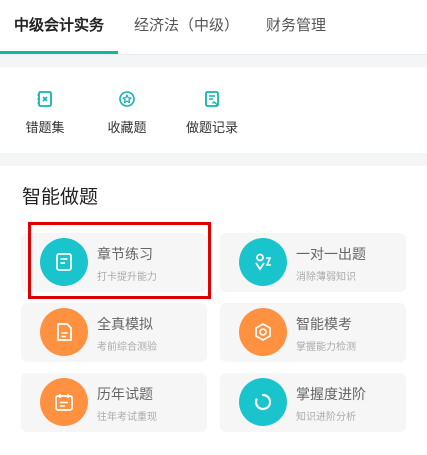 This screenshot has height=455, width=427. Describe the element at coordinates (44, 99) in the screenshot. I see `wrong-book-icon` at that location.